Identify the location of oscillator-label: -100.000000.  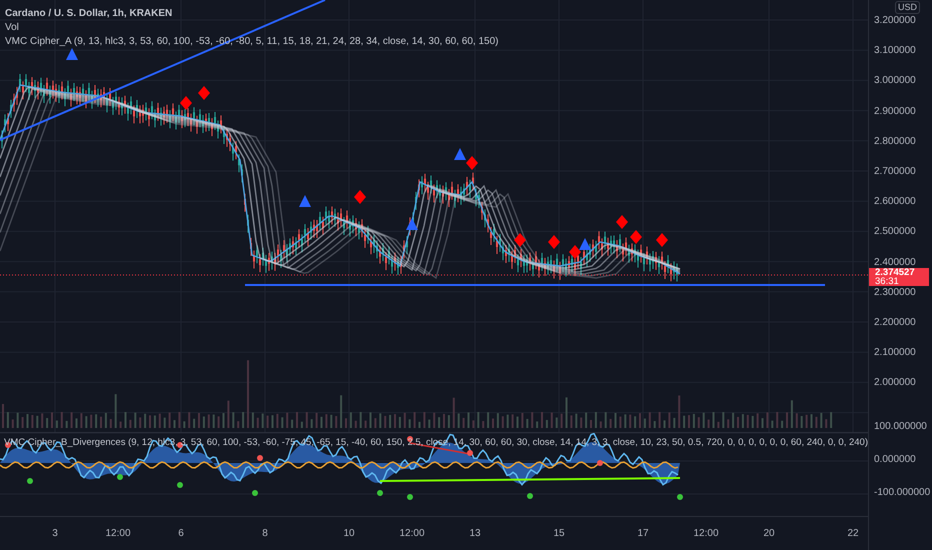
(902, 492).